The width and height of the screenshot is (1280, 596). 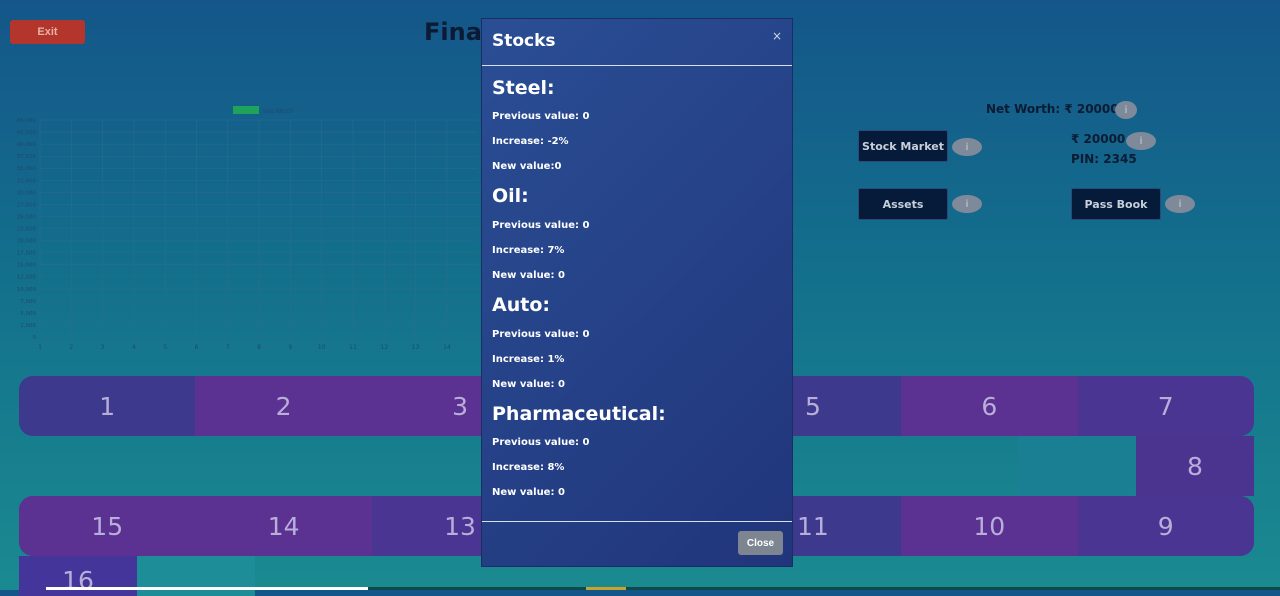 I want to click on stock-name: Oil:, so click(x=510, y=196).